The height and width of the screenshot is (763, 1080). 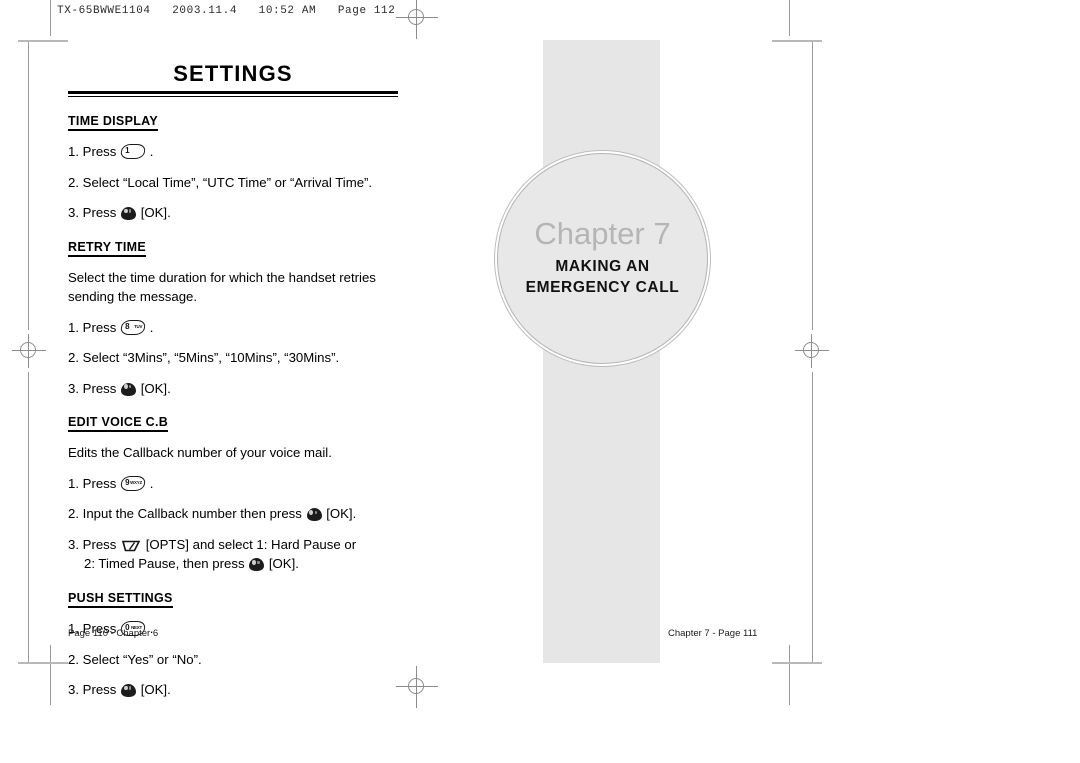 I want to click on step-continuation: 2: Timed Pause, then press [OK]., so click(x=233, y=564).